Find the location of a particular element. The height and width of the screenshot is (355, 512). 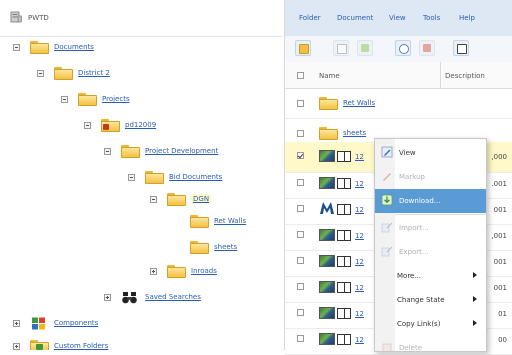

context-item-copy-links: Copy Link(s) is located at coordinates (430, 324).